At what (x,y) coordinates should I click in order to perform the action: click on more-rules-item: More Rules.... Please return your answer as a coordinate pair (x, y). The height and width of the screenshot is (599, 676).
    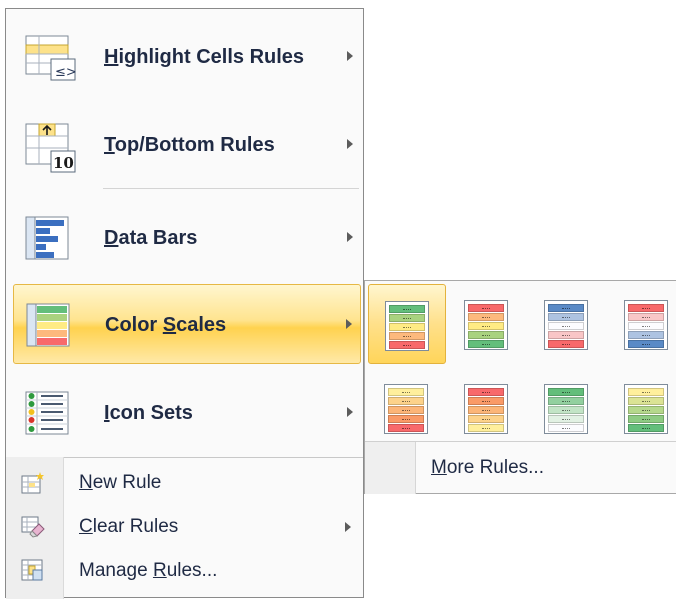
    Looking at the image, I should click on (487, 468).